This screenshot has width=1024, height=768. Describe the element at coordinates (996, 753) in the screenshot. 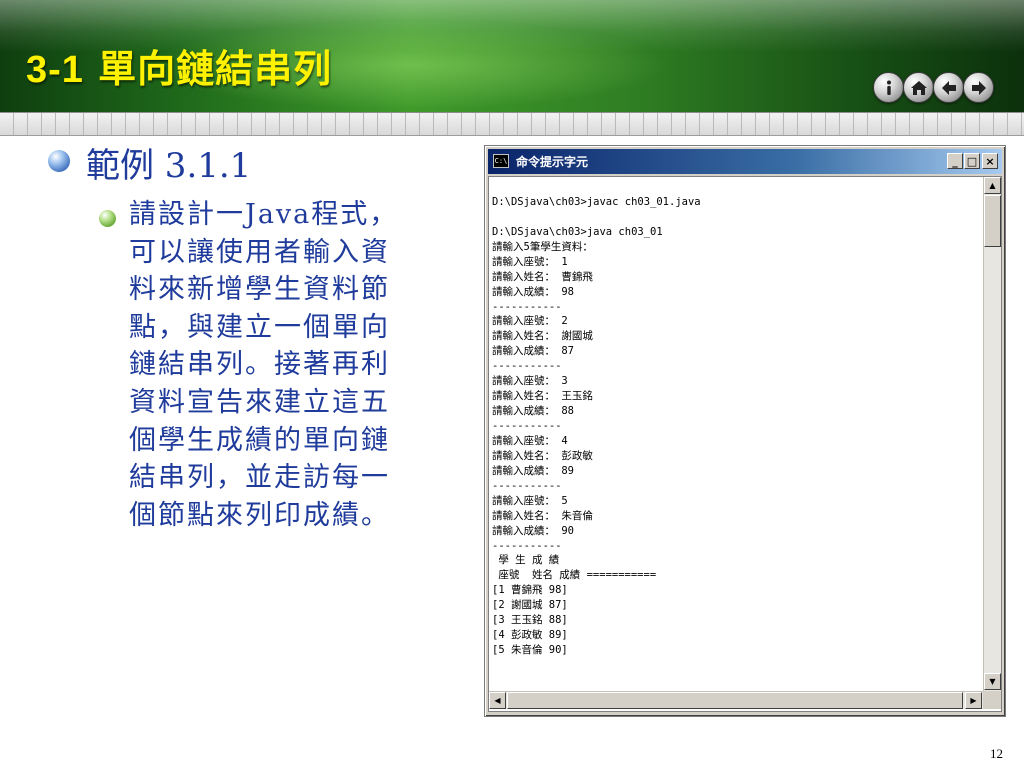

I see `page-number: 12` at that location.